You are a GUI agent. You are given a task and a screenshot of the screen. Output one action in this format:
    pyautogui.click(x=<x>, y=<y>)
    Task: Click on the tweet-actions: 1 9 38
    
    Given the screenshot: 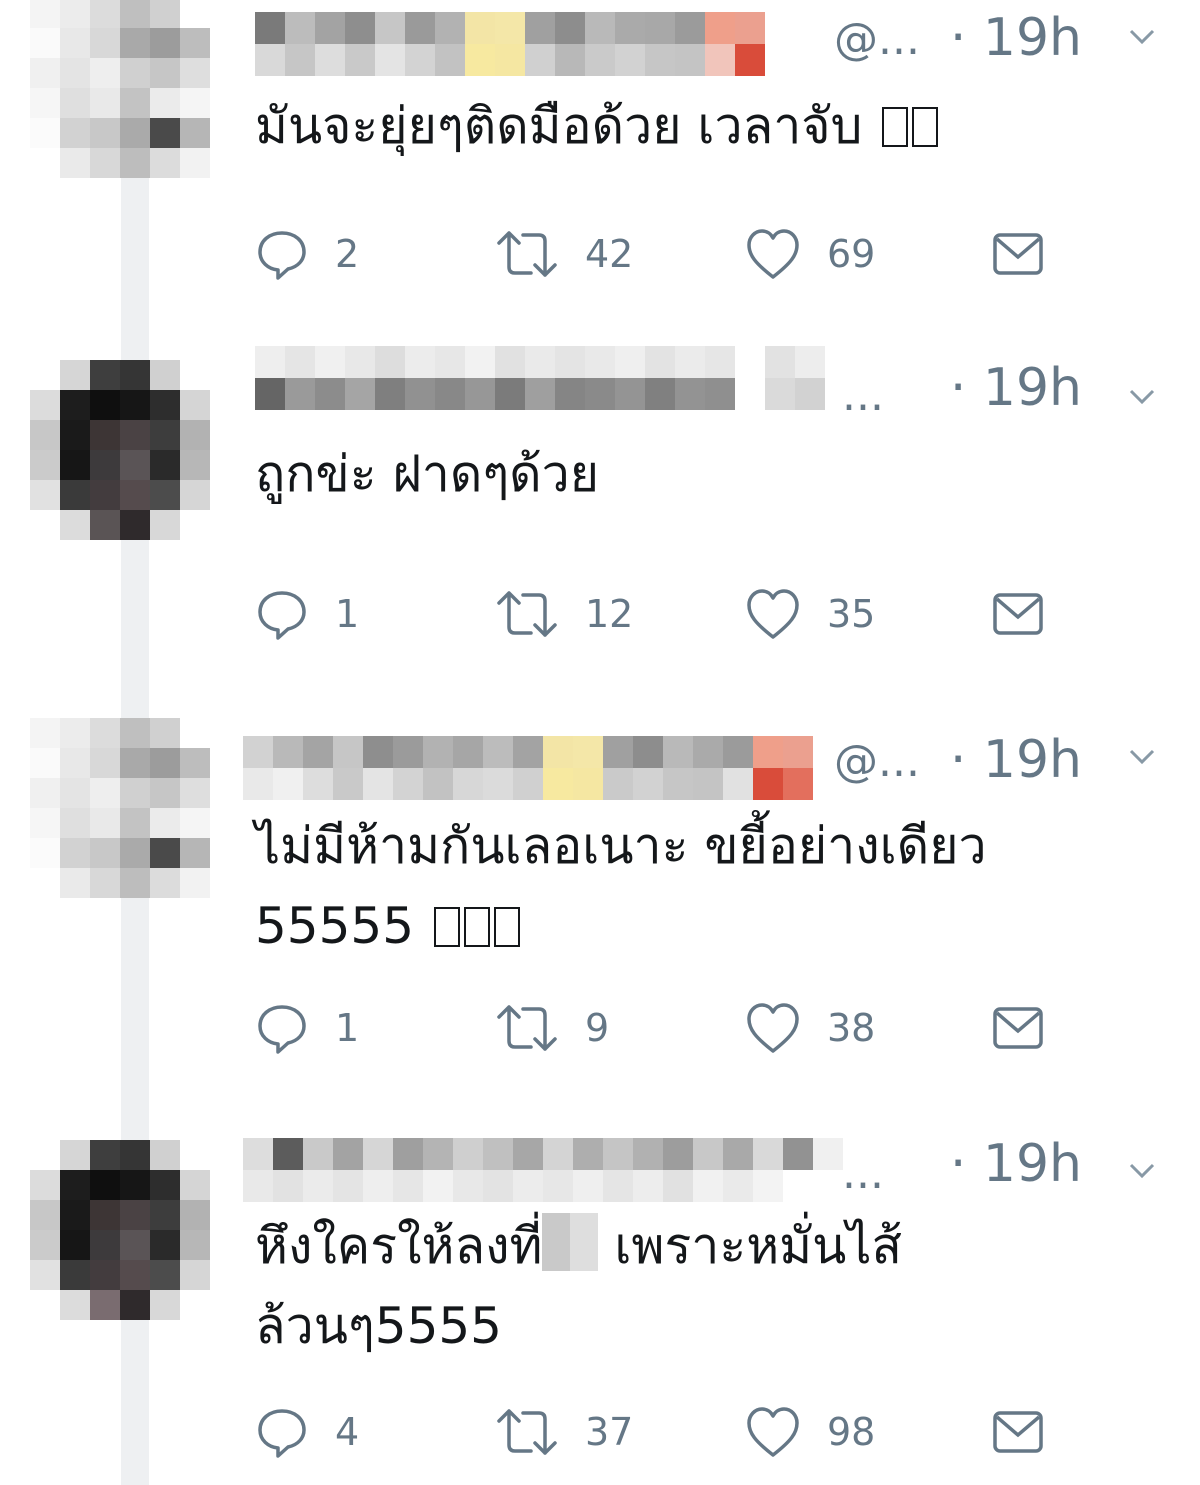 What is the action you would take?
    pyautogui.click(x=655, y=1028)
    